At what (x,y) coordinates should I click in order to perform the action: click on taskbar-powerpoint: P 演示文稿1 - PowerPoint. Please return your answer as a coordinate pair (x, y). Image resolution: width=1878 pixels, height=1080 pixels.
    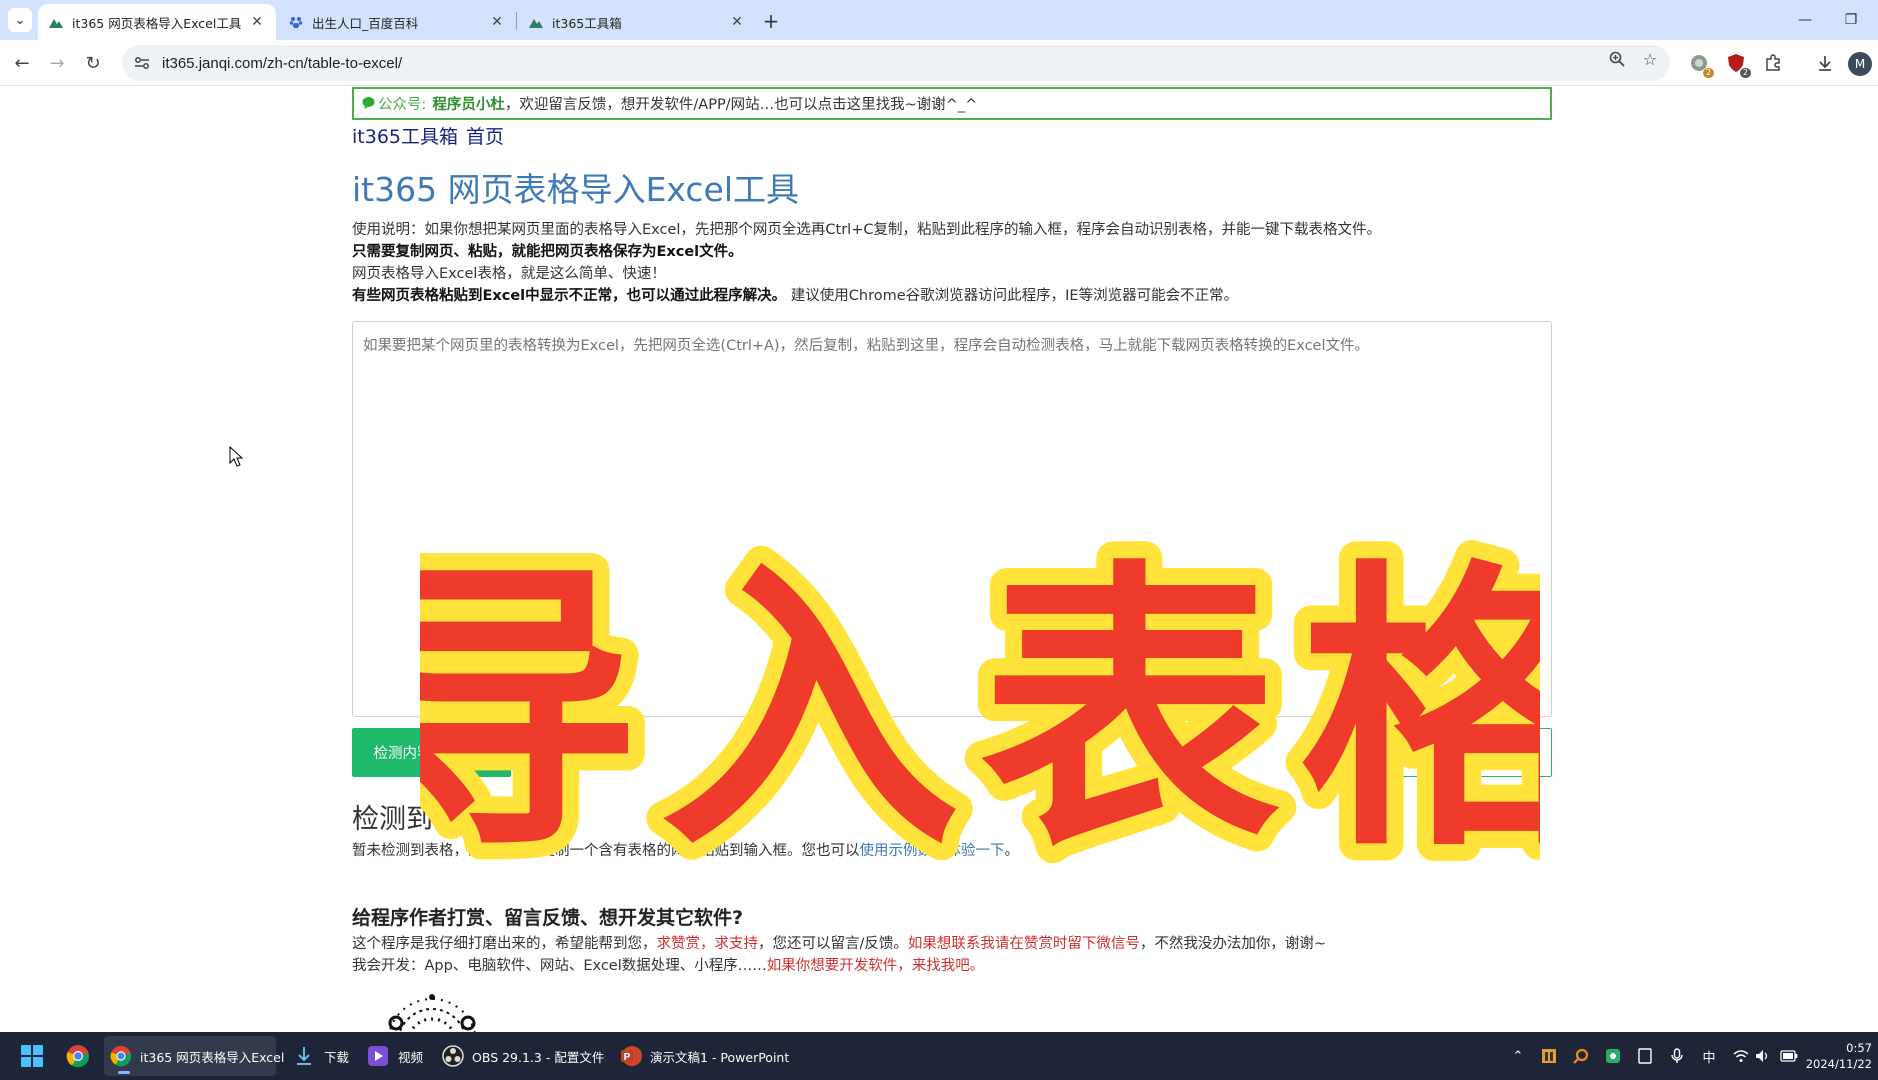
    Looking at the image, I should click on (701, 1056).